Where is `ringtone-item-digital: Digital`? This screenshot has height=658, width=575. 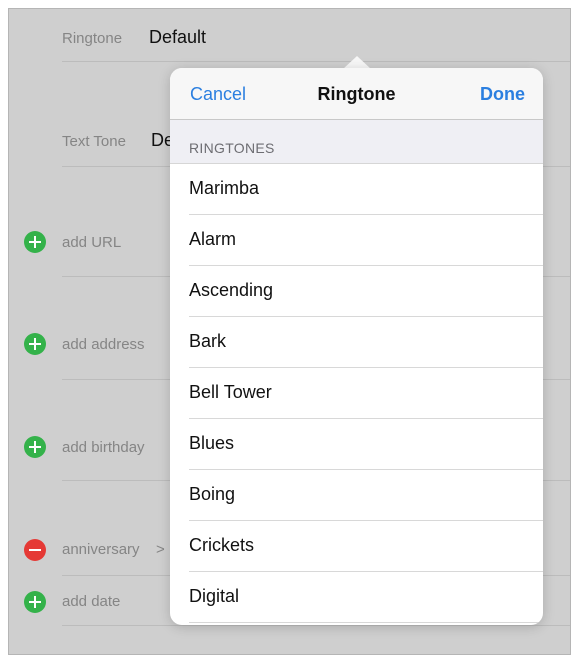 ringtone-item-digital: Digital is located at coordinates (356, 597).